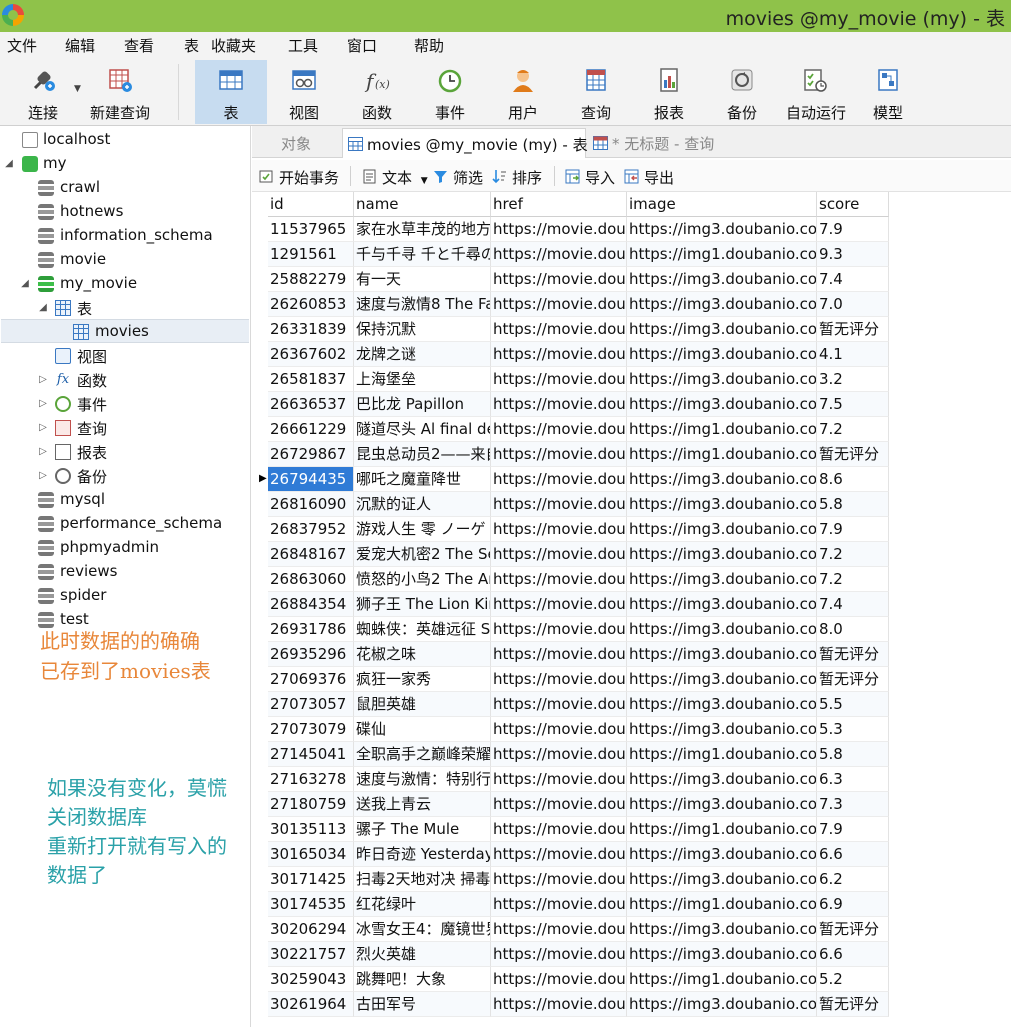 This screenshot has width=1011, height=1027. Describe the element at coordinates (853, 504) in the screenshot. I see `cell-score: 5.8` at that location.